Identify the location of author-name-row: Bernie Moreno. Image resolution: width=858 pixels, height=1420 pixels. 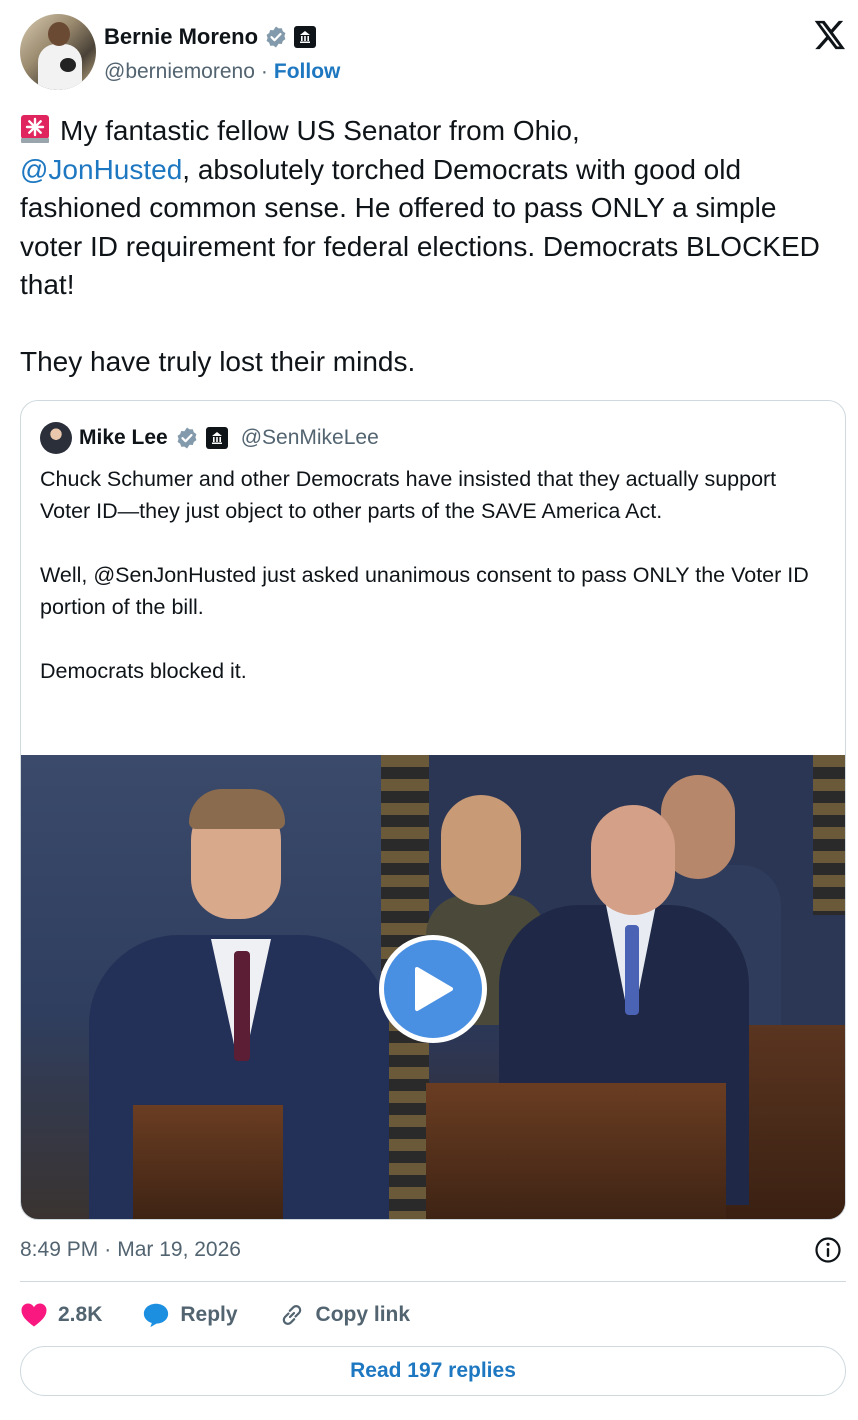
(210, 37).